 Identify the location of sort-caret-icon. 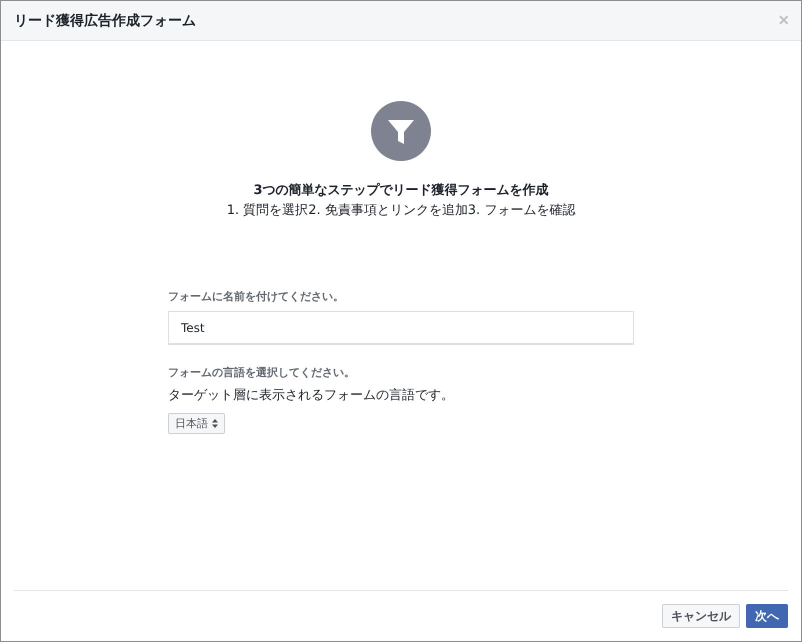
(215, 423).